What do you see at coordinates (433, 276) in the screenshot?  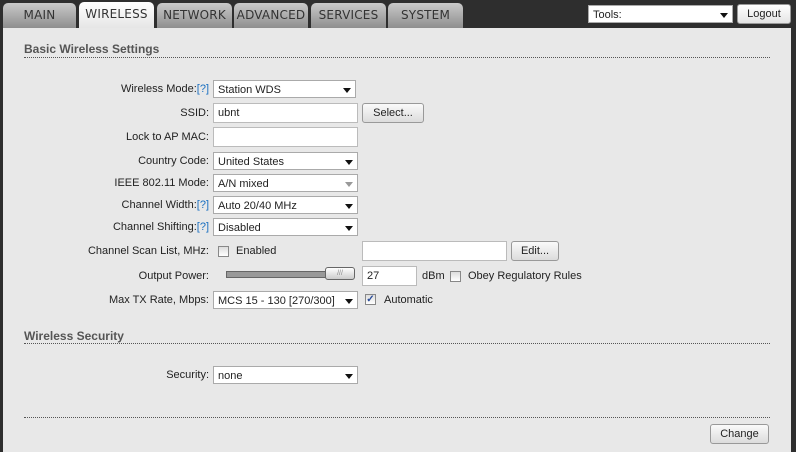 I see `dbm-unit: dBm` at bounding box center [433, 276].